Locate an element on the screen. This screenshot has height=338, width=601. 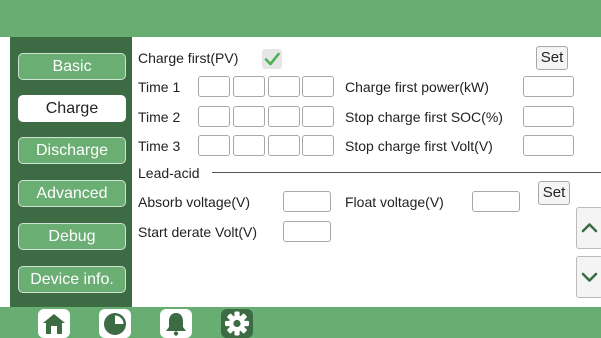
tab-statistics is located at coordinates (115, 323).